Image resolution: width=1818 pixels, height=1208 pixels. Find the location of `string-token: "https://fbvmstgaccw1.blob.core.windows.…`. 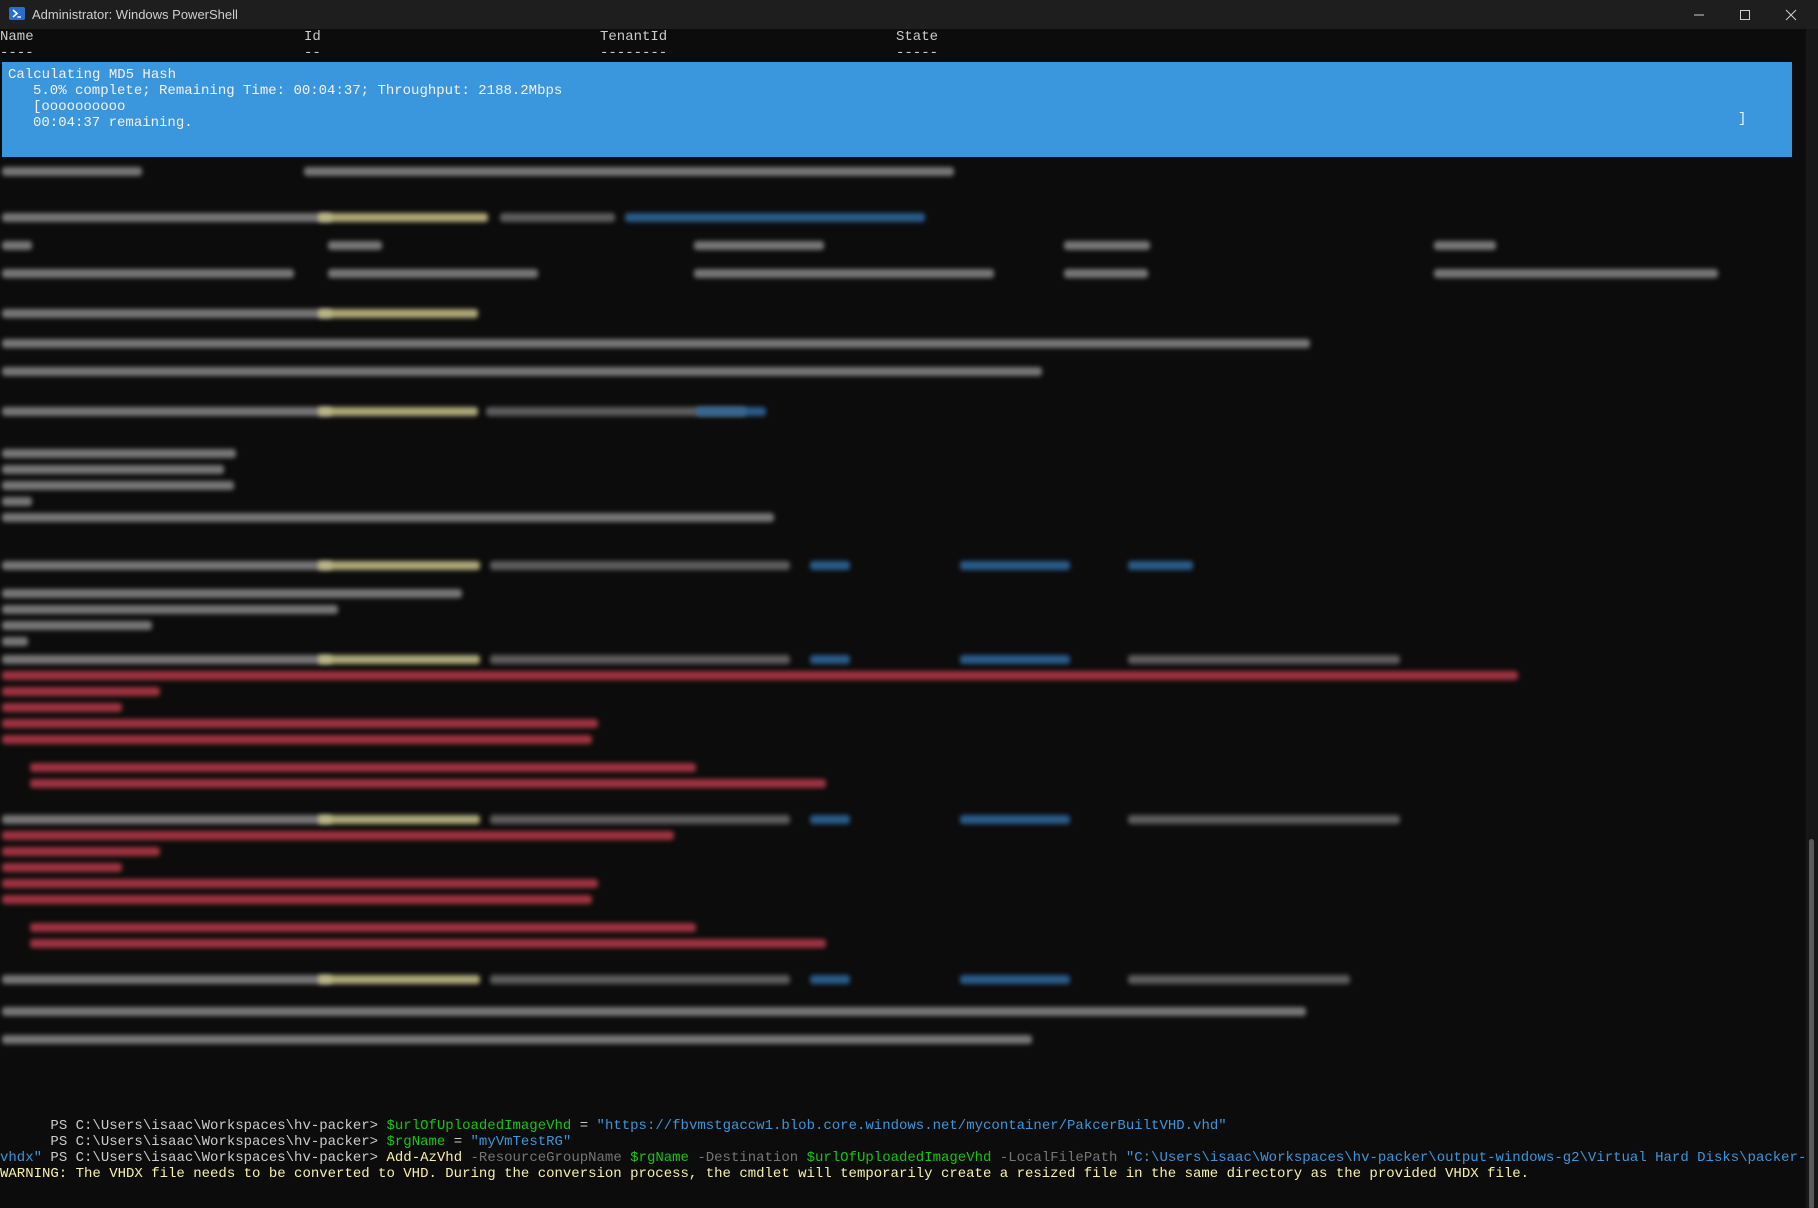

string-token: "https://fbvmstgaccw1.blob.core.windows.… is located at coordinates (911, 1126).